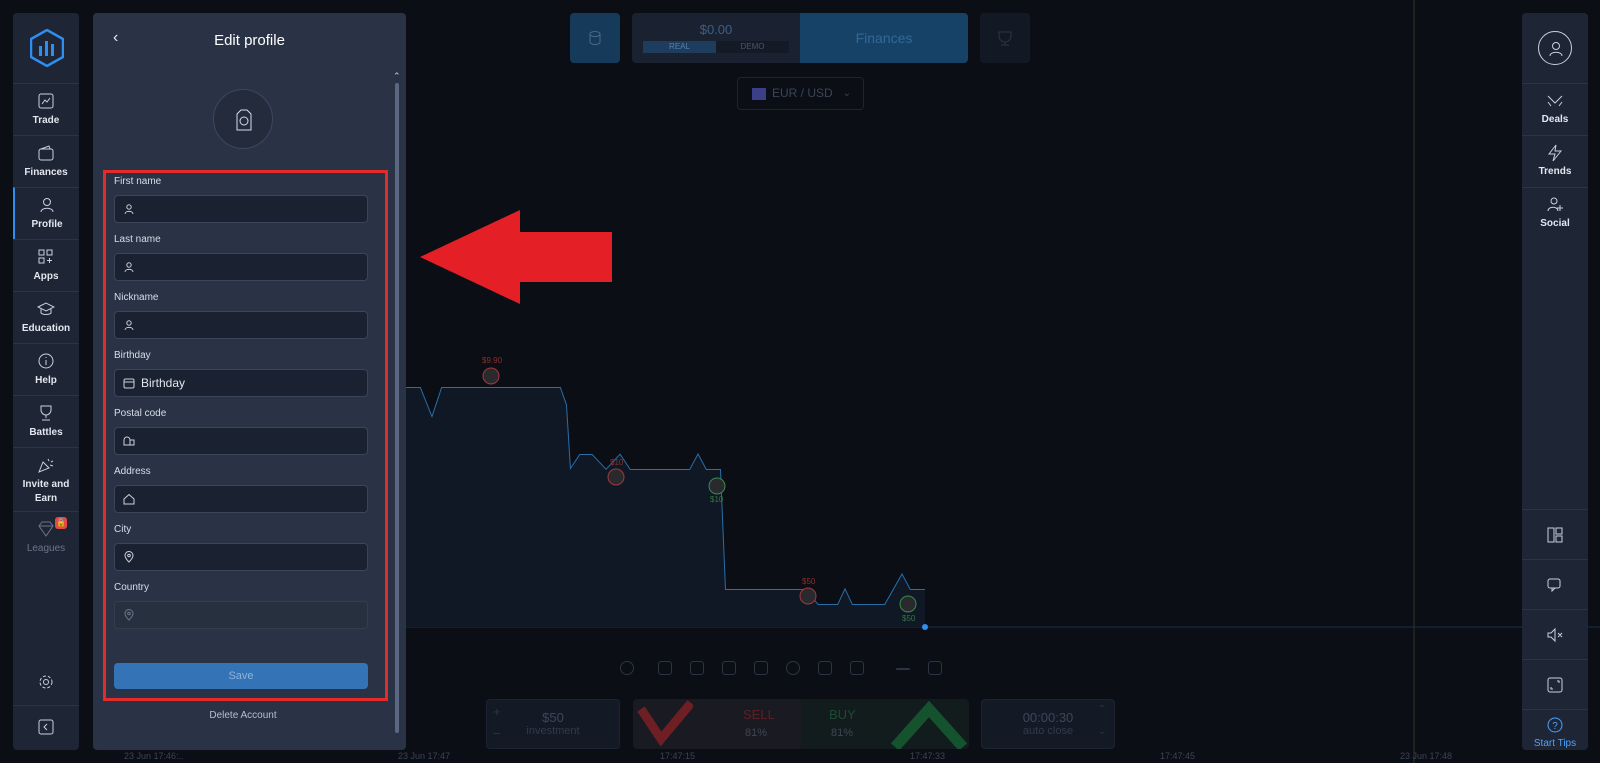  I want to click on birthday-field, so click(241, 383).